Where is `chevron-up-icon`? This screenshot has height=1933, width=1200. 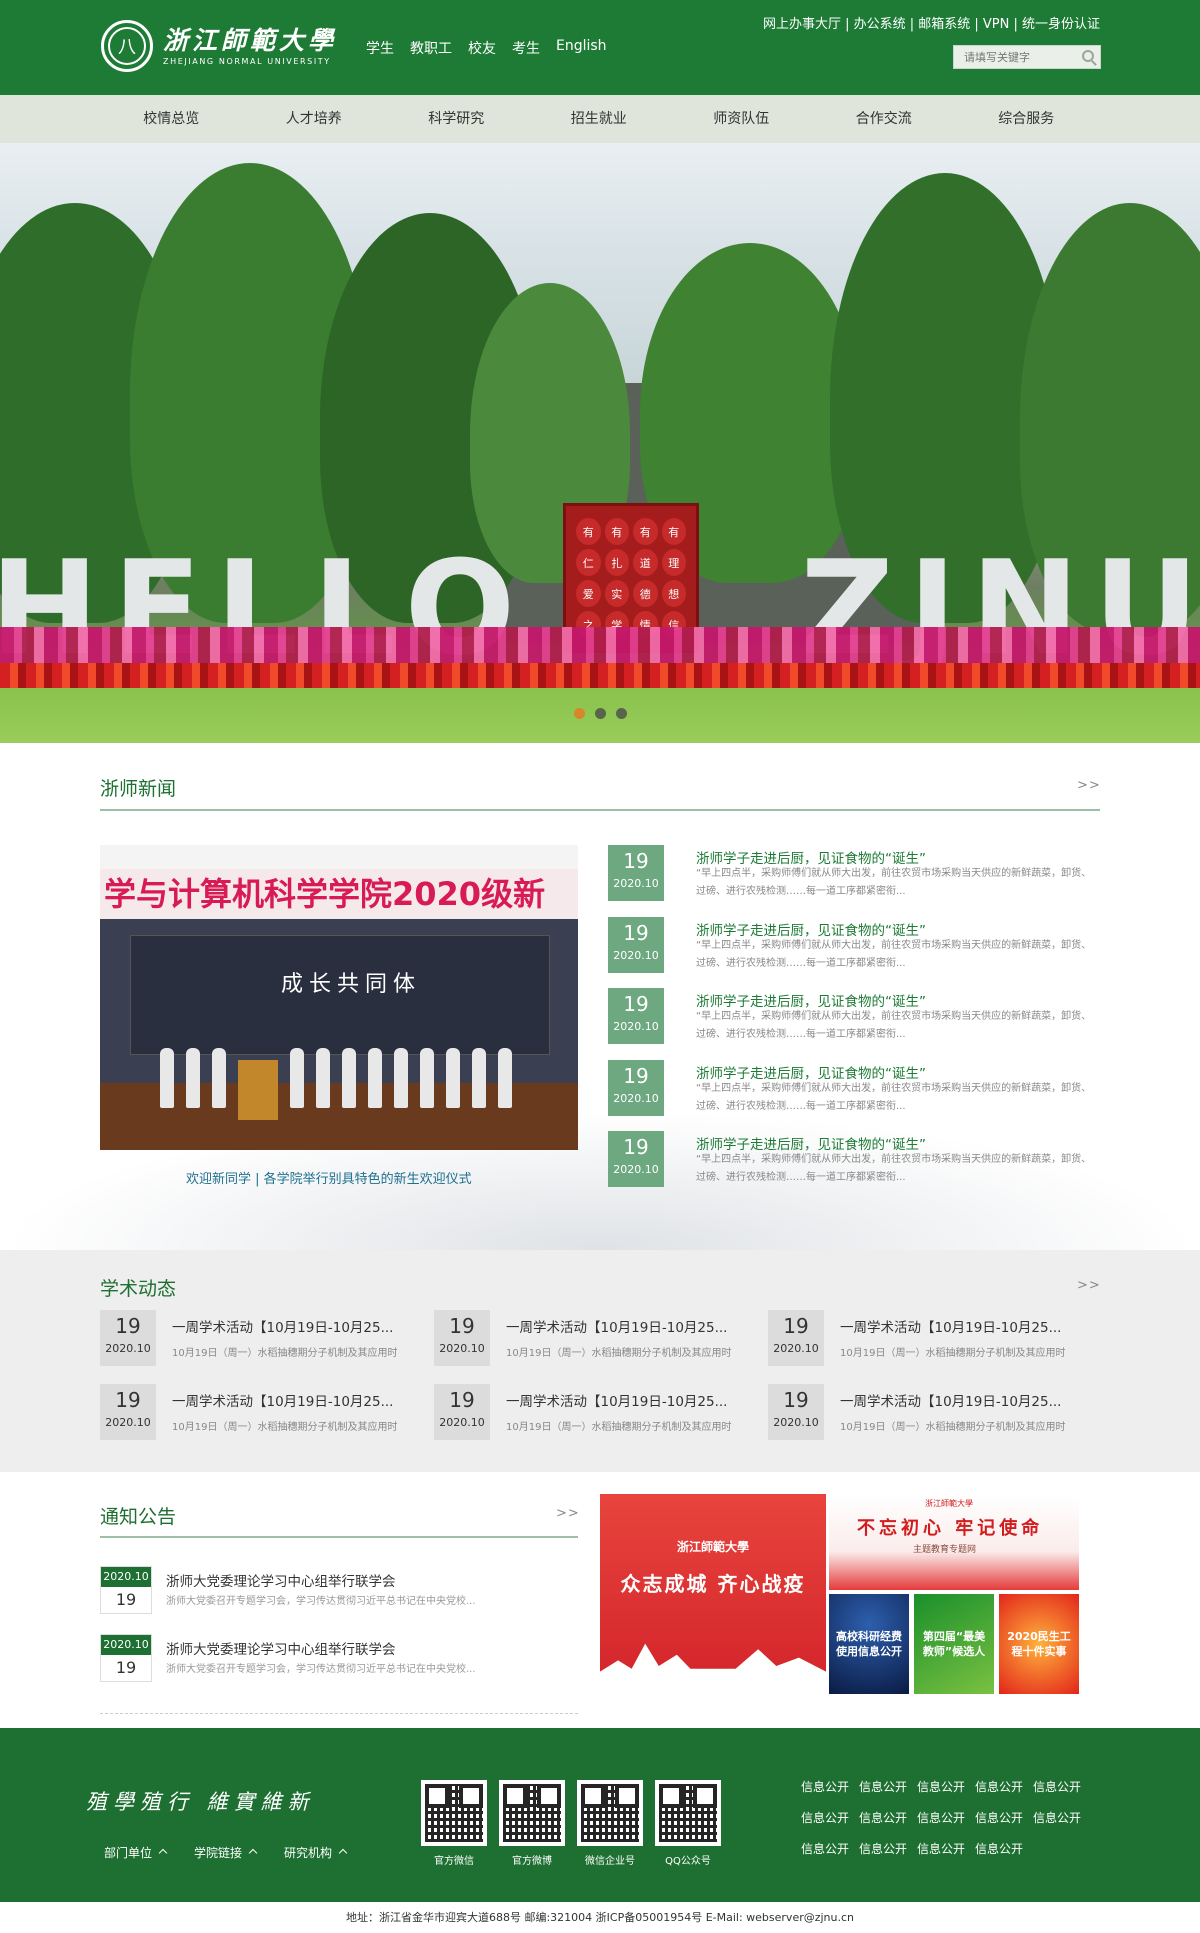
chevron-up-icon is located at coordinates (163, 1853).